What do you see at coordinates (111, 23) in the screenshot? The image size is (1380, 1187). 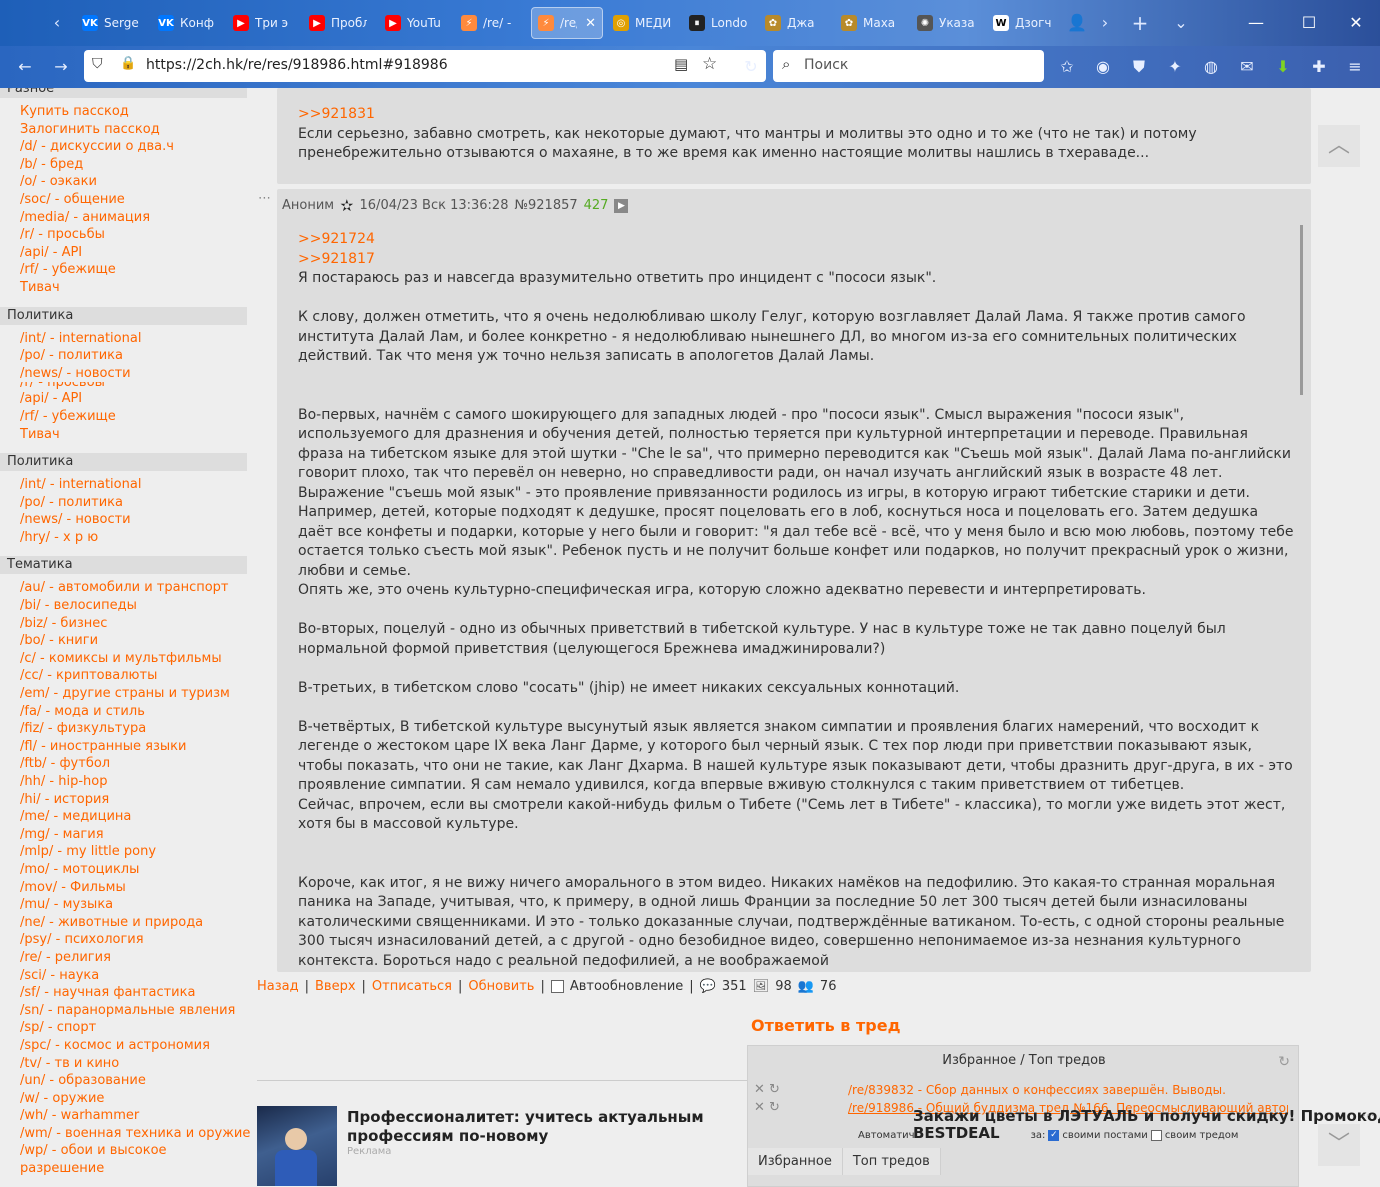 I see `browser-tab: VK Serge` at bounding box center [111, 23].